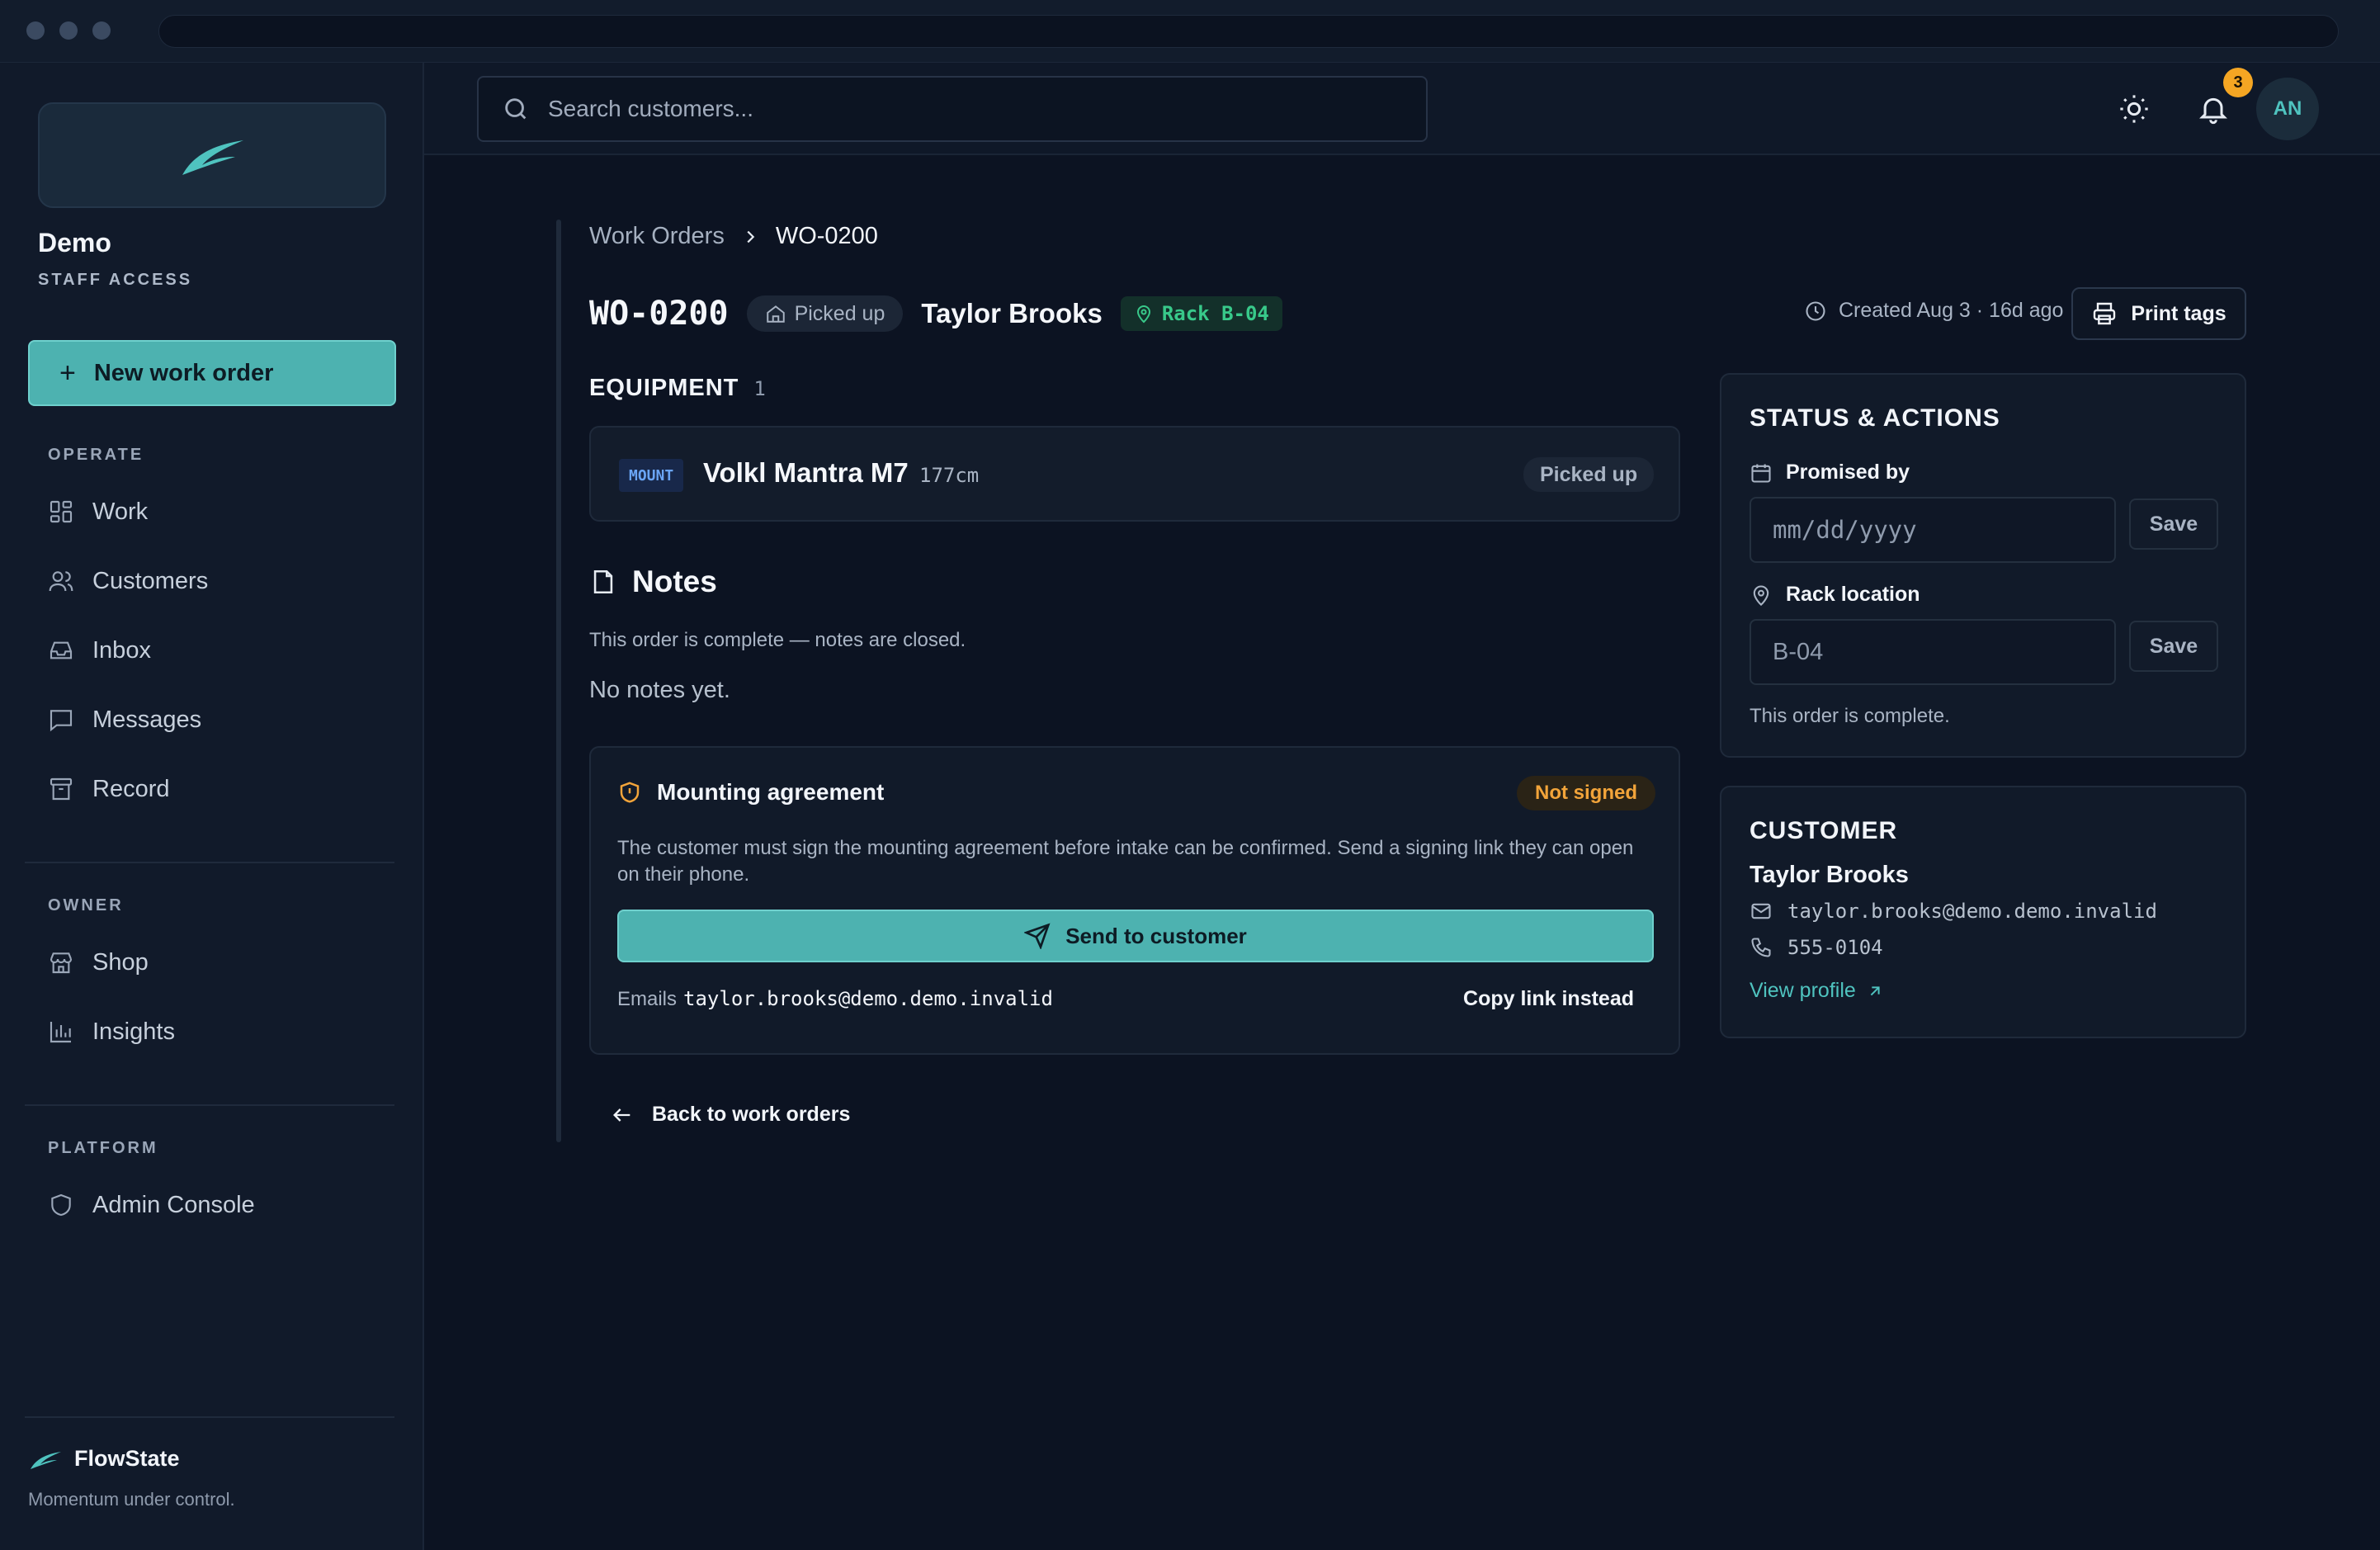  I want to click on customer-email-row: taylor.brooks@demo.demo.invalid, so click(1953, 912).